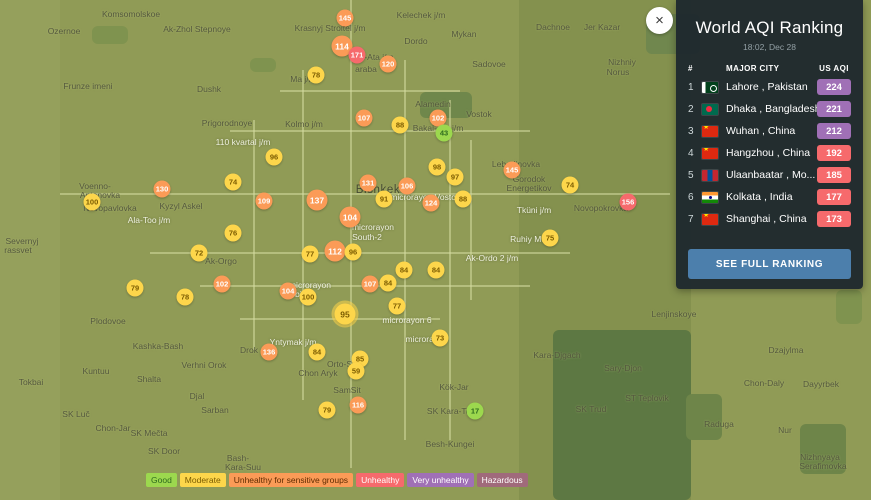 The height and width of the screenshot is (500, 871). Describe the element at coordinates (769, 87) in the screenshot. I see `ranking-row: 1 Lahore , Pakistan 224` at that location.